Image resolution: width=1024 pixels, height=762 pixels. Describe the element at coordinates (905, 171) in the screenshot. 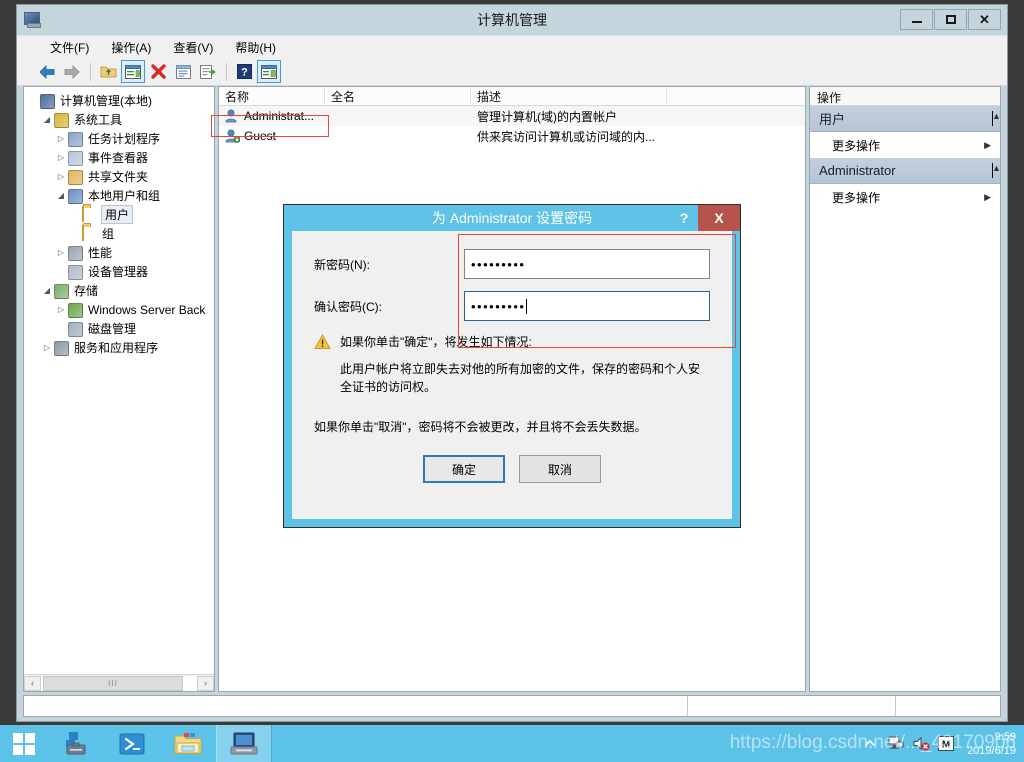

I see `actions-group-header: Administrator ▲` at that location.